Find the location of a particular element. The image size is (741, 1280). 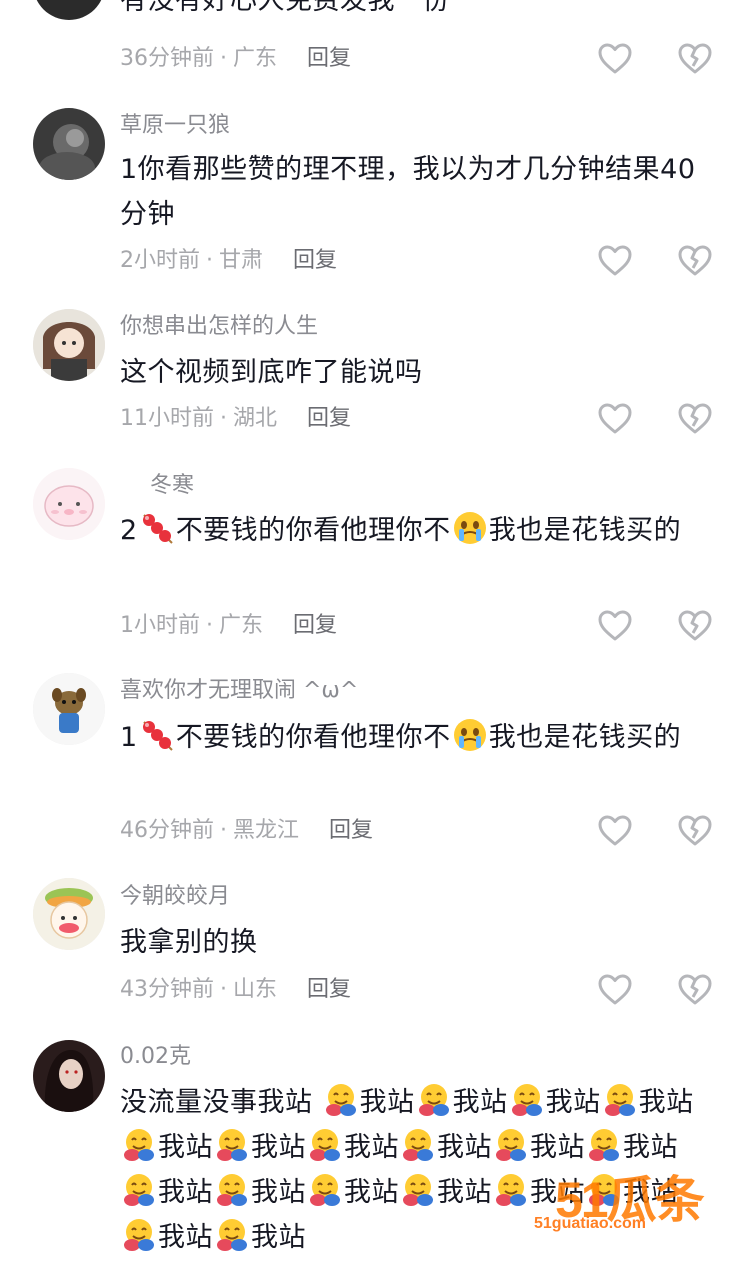

text-segment: 没流量没事我站 is located at coordinates (216, 1102).